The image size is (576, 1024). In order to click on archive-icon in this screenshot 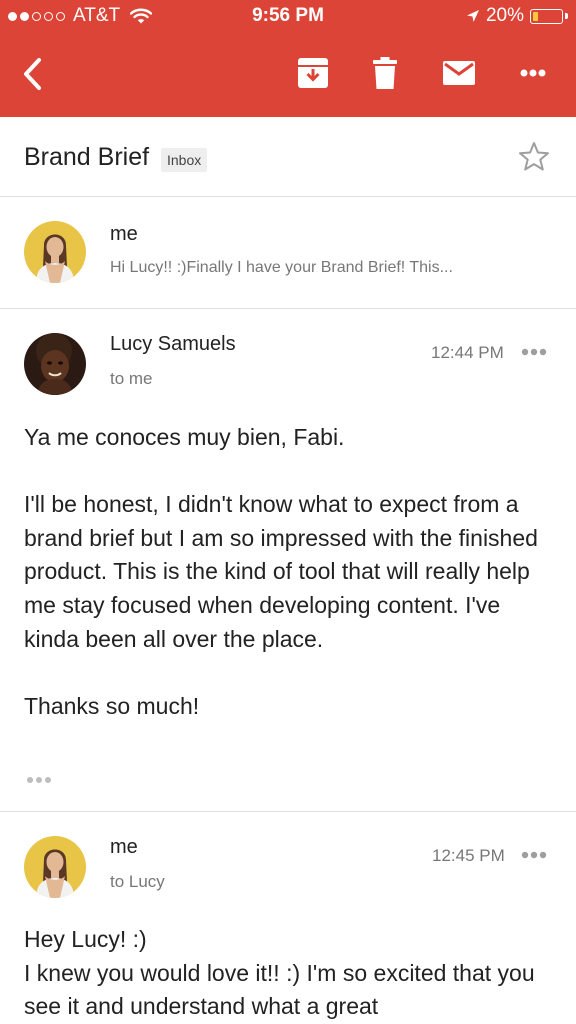, I will do `click(313, 73)`.